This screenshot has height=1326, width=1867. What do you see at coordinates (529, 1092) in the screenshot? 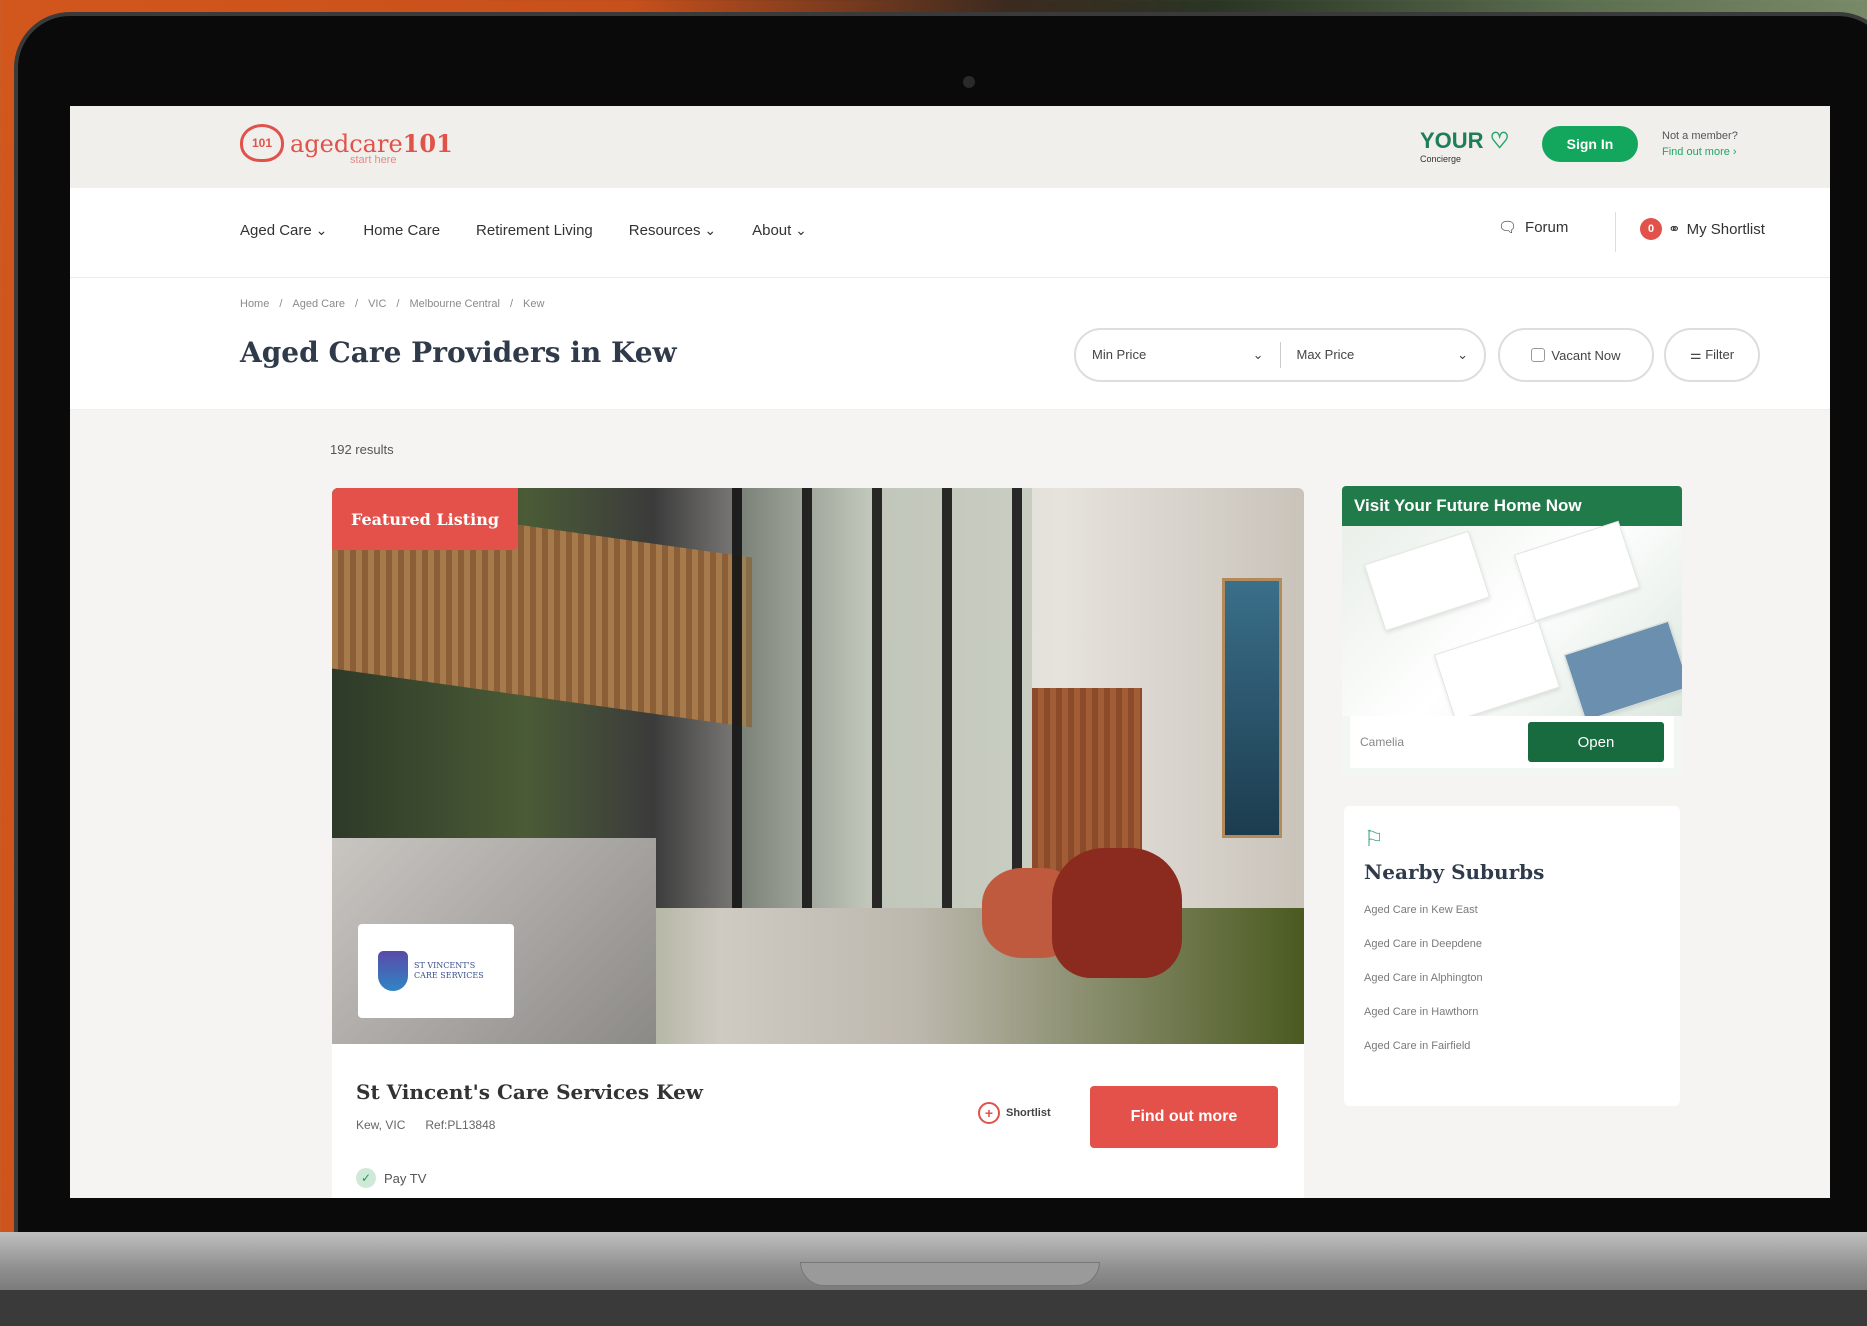
I see `listing-title: St Vincent's Care Services Kew` at bounding box center [529, 1092].